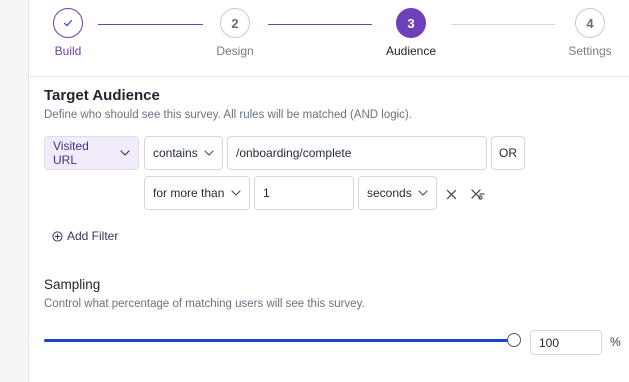 The width and height of the screenshot is (629, 382). I want to click on duration-operator-value: for more than, so click(189, 193).